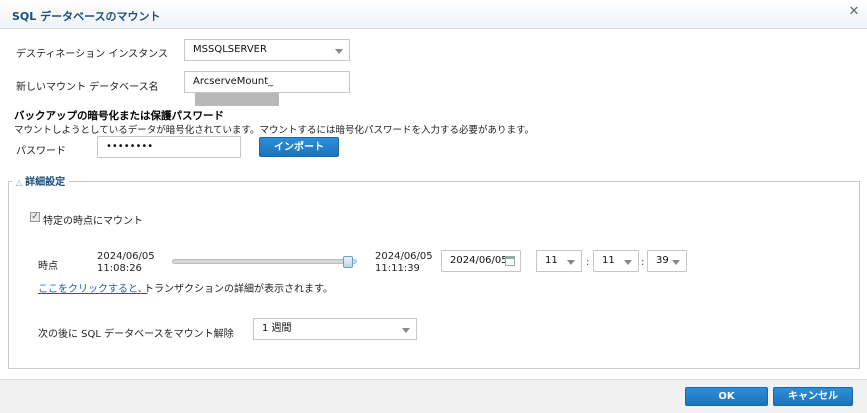 Image resolution: width=867 pixels, height=413 pixels. I want to click on minute-value: 11, so click(608, 260).